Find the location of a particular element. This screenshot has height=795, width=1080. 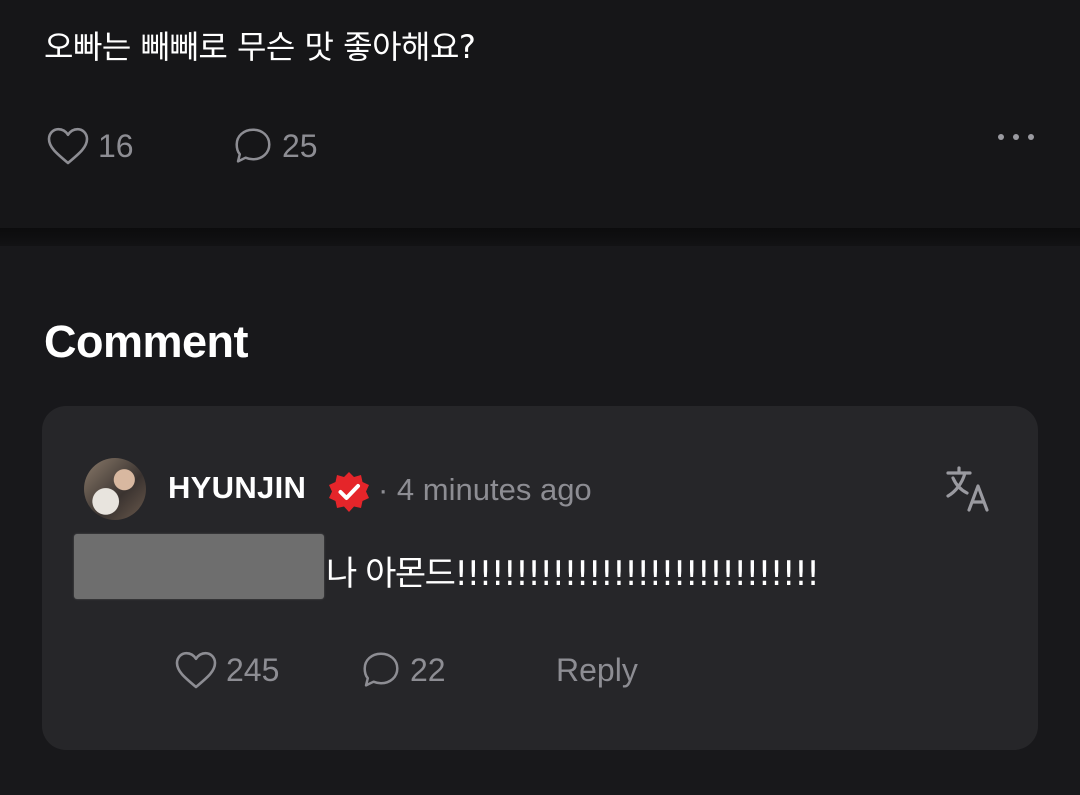

post-comment-count: 25 is located at coordinates (300, 145).